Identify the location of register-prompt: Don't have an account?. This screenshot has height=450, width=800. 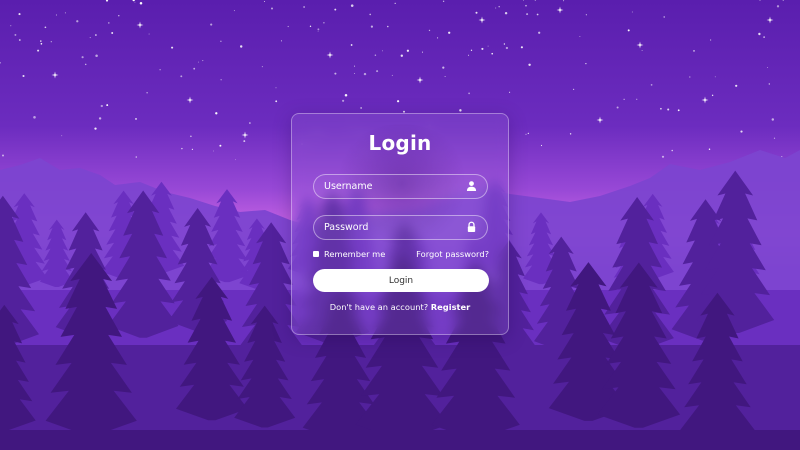
(379, 307).